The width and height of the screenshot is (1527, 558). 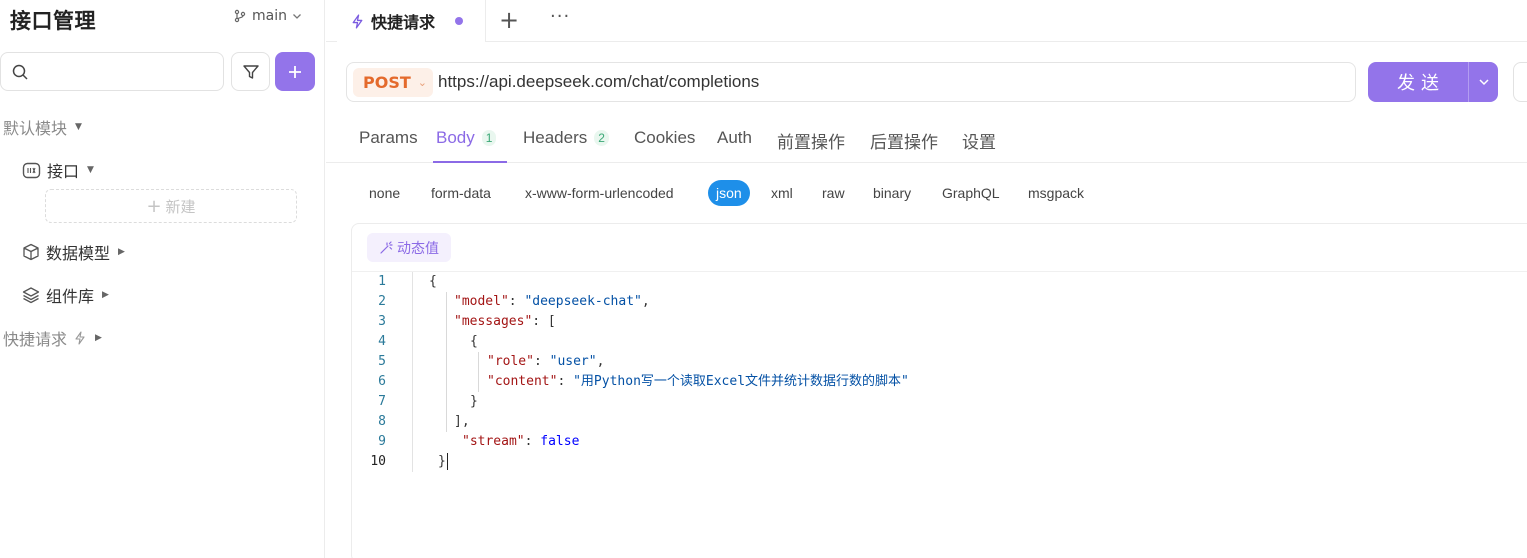 What do you see at coordinates (461, 193) in the screenshot?
I see `body-type-form-data: form-data` at bounding box center [461, 193].